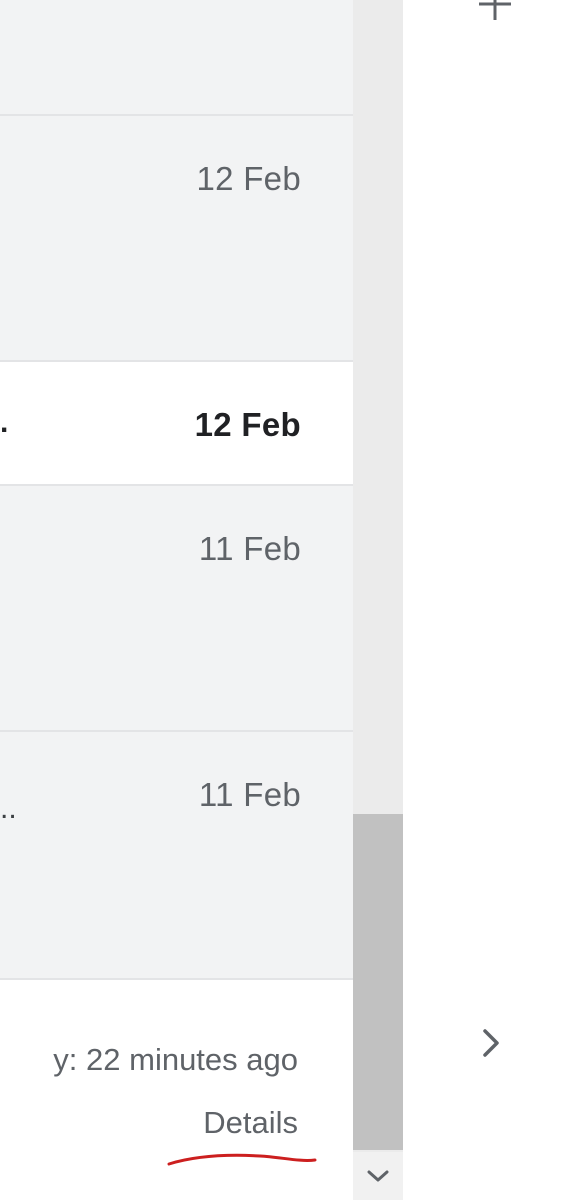  I want to click on list-item, so click(176, 58).